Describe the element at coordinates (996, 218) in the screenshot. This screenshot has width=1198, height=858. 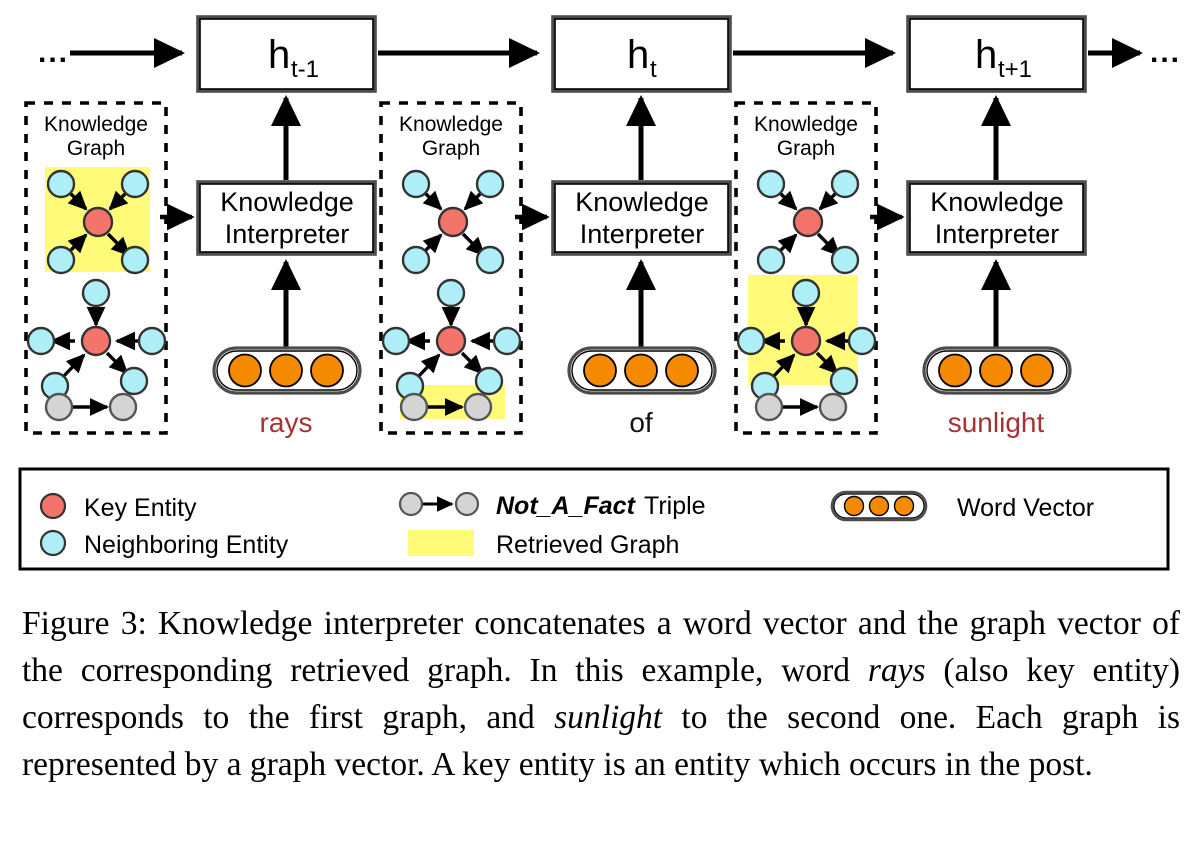
I see `knowledge-interpreter-box-2: Knowledge Interpreter` at that location.